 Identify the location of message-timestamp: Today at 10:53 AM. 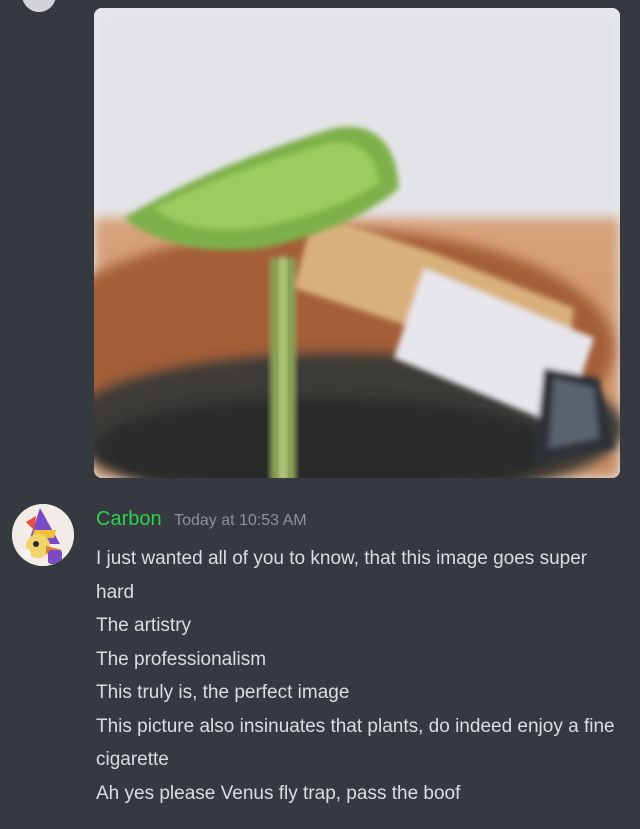
(240, 520).